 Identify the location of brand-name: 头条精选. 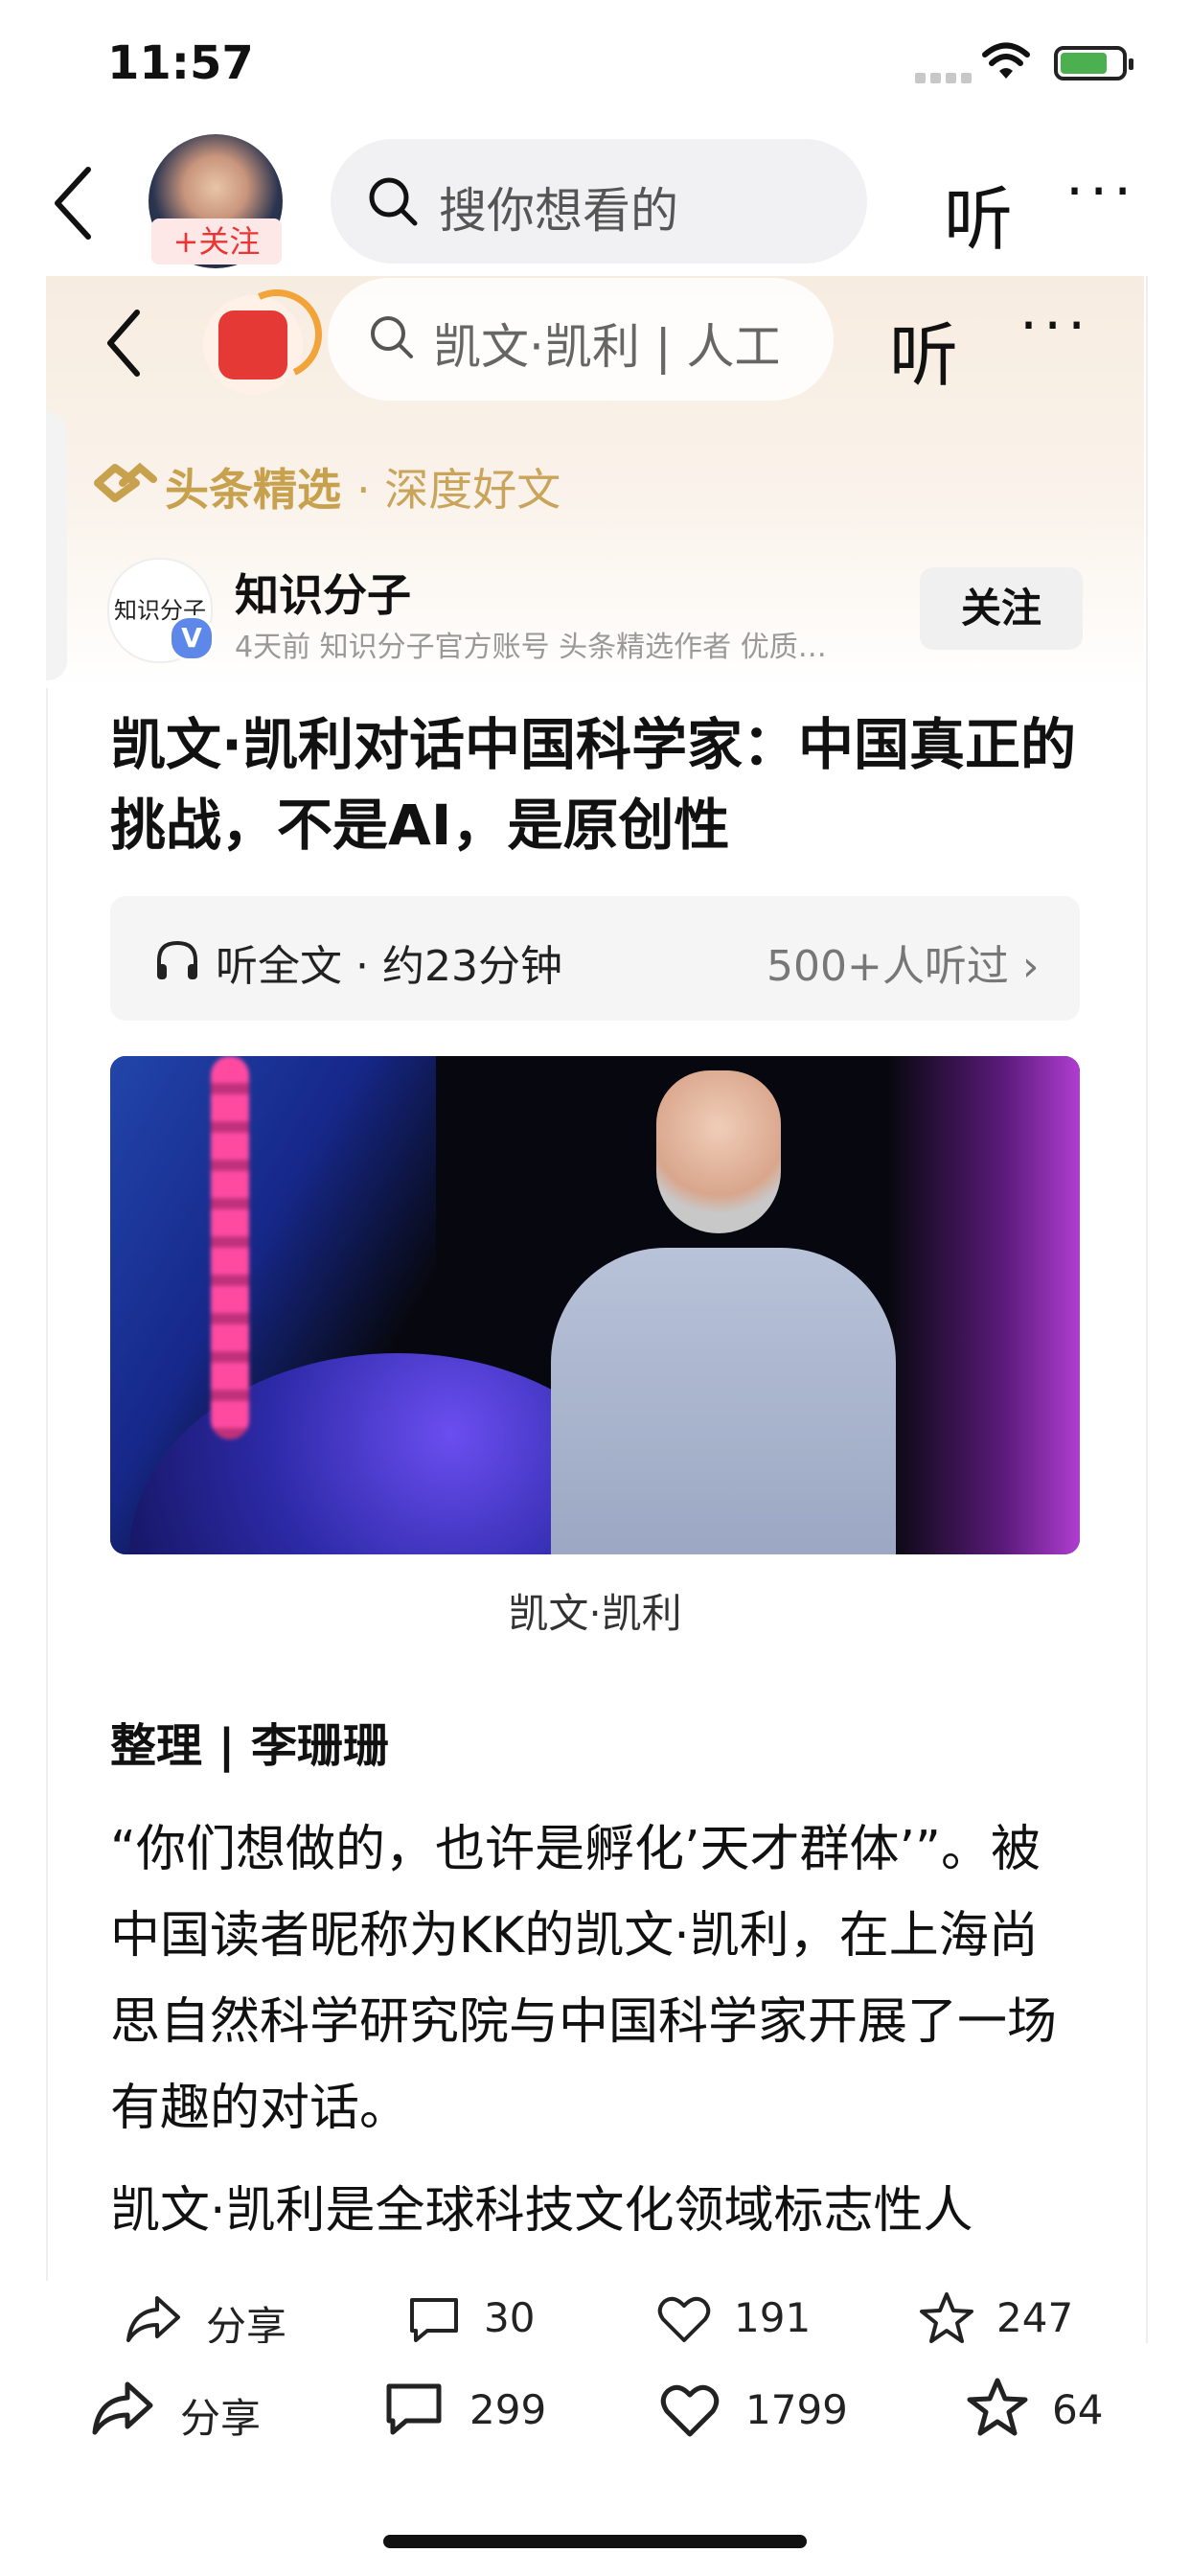
(253, 490).